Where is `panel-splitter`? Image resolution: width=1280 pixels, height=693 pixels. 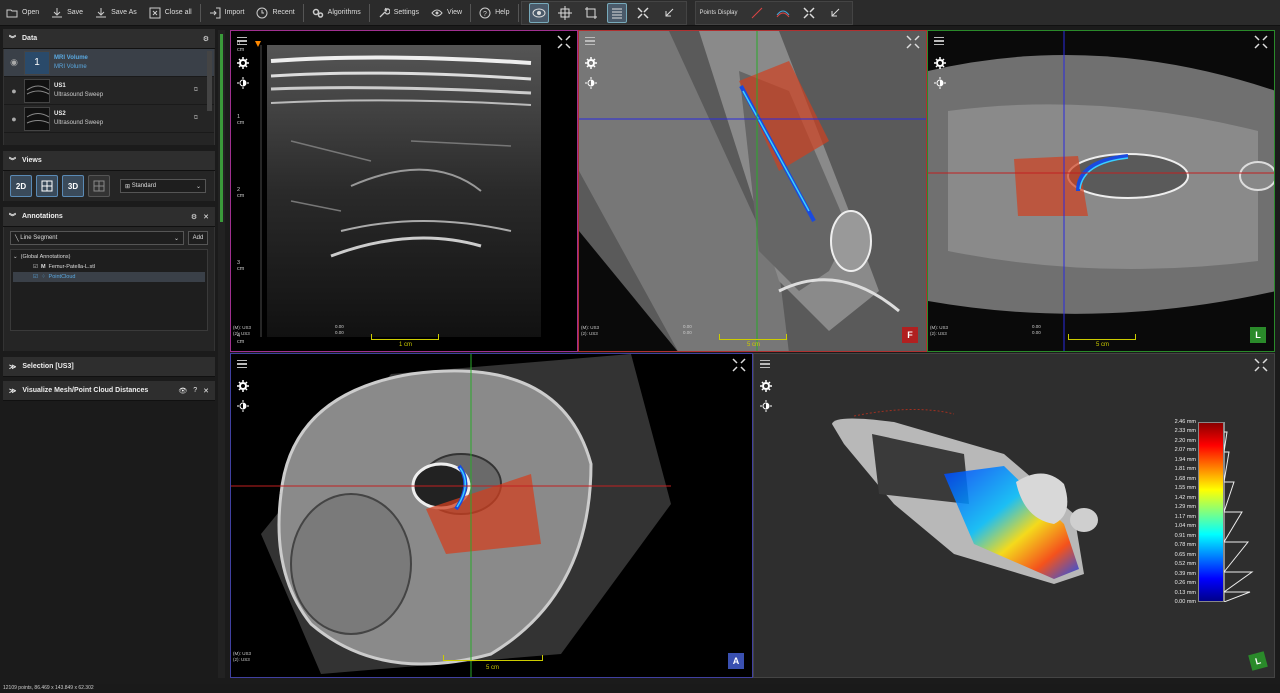
panel-splitter is located at coordinates (221, 354).